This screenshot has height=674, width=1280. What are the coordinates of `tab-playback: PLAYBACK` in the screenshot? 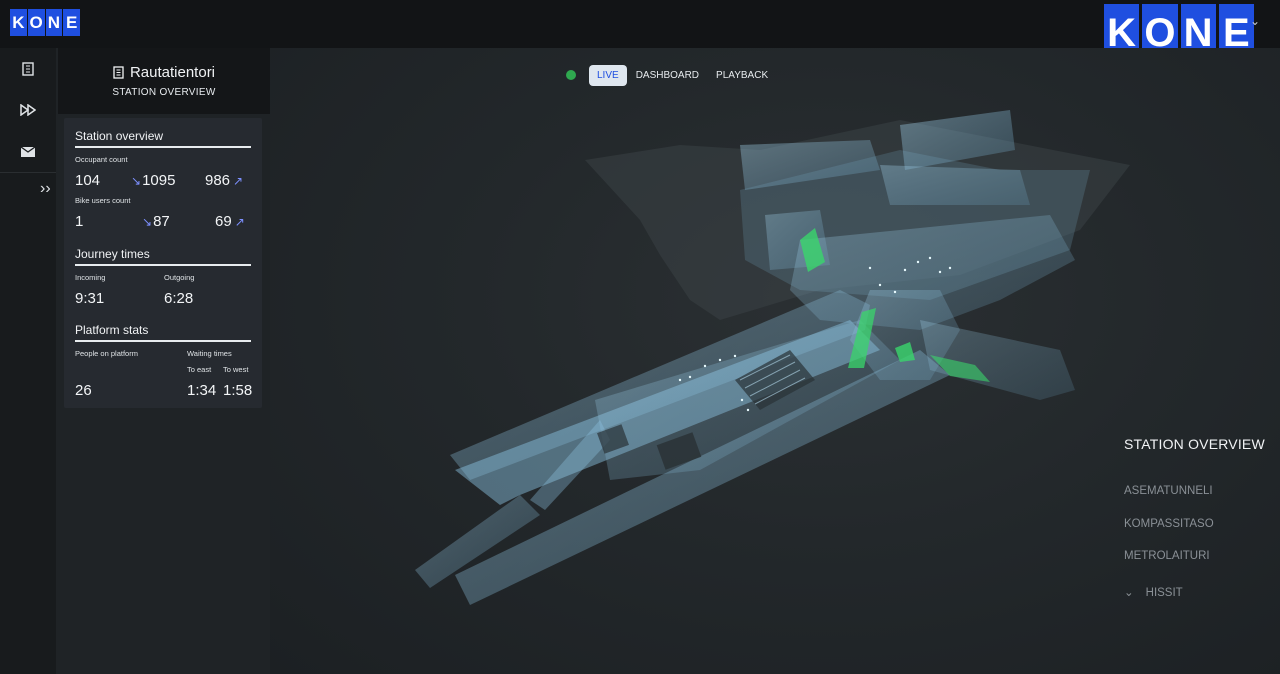 It's located at (742, 75).